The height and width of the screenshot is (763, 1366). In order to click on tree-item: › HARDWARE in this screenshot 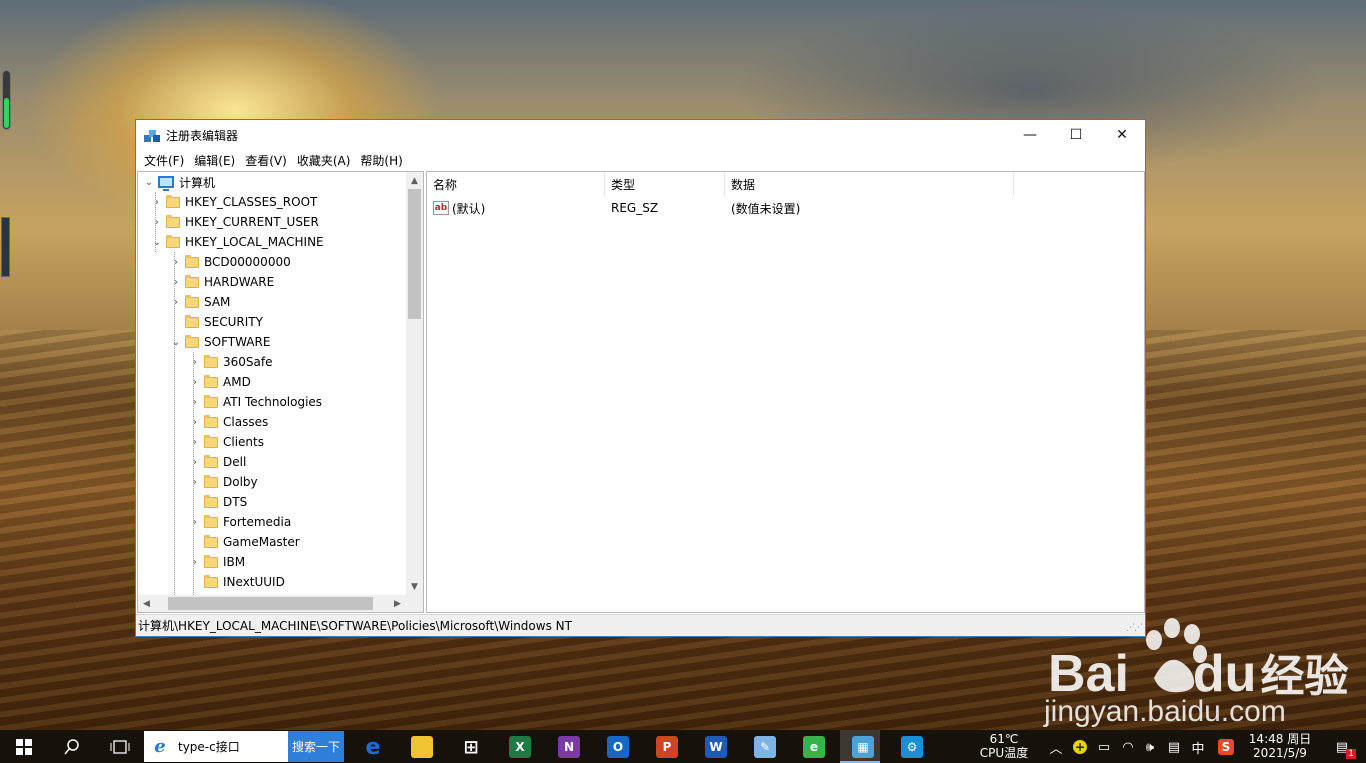, I will do `click(222, 282)`.